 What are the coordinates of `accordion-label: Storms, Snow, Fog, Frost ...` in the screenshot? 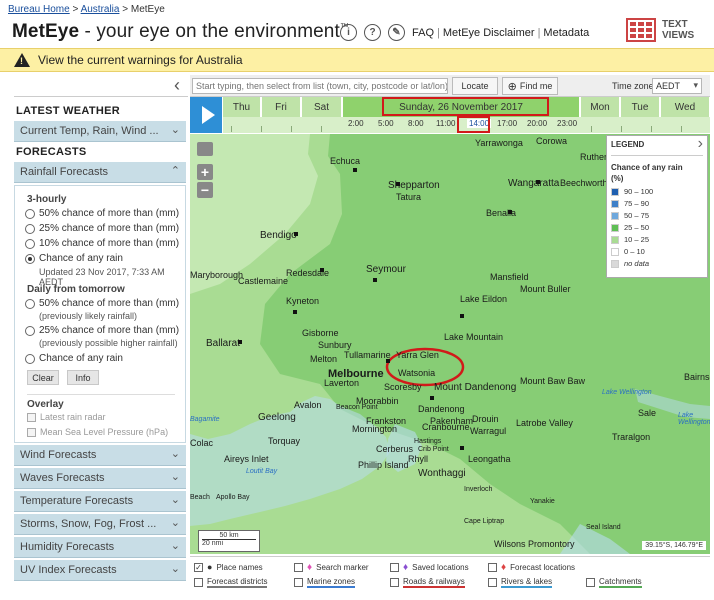 It's located at (88, 524).